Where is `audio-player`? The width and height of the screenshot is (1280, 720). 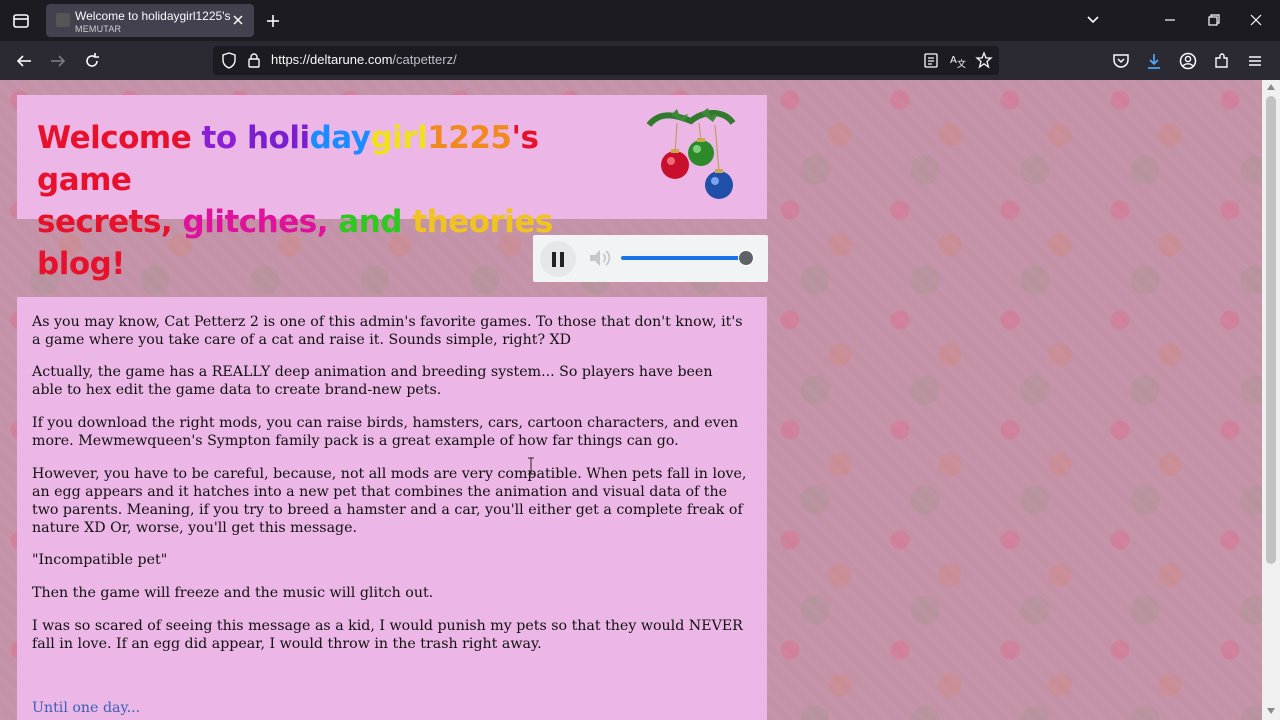 audio-player is located at coordinates (650, 258).